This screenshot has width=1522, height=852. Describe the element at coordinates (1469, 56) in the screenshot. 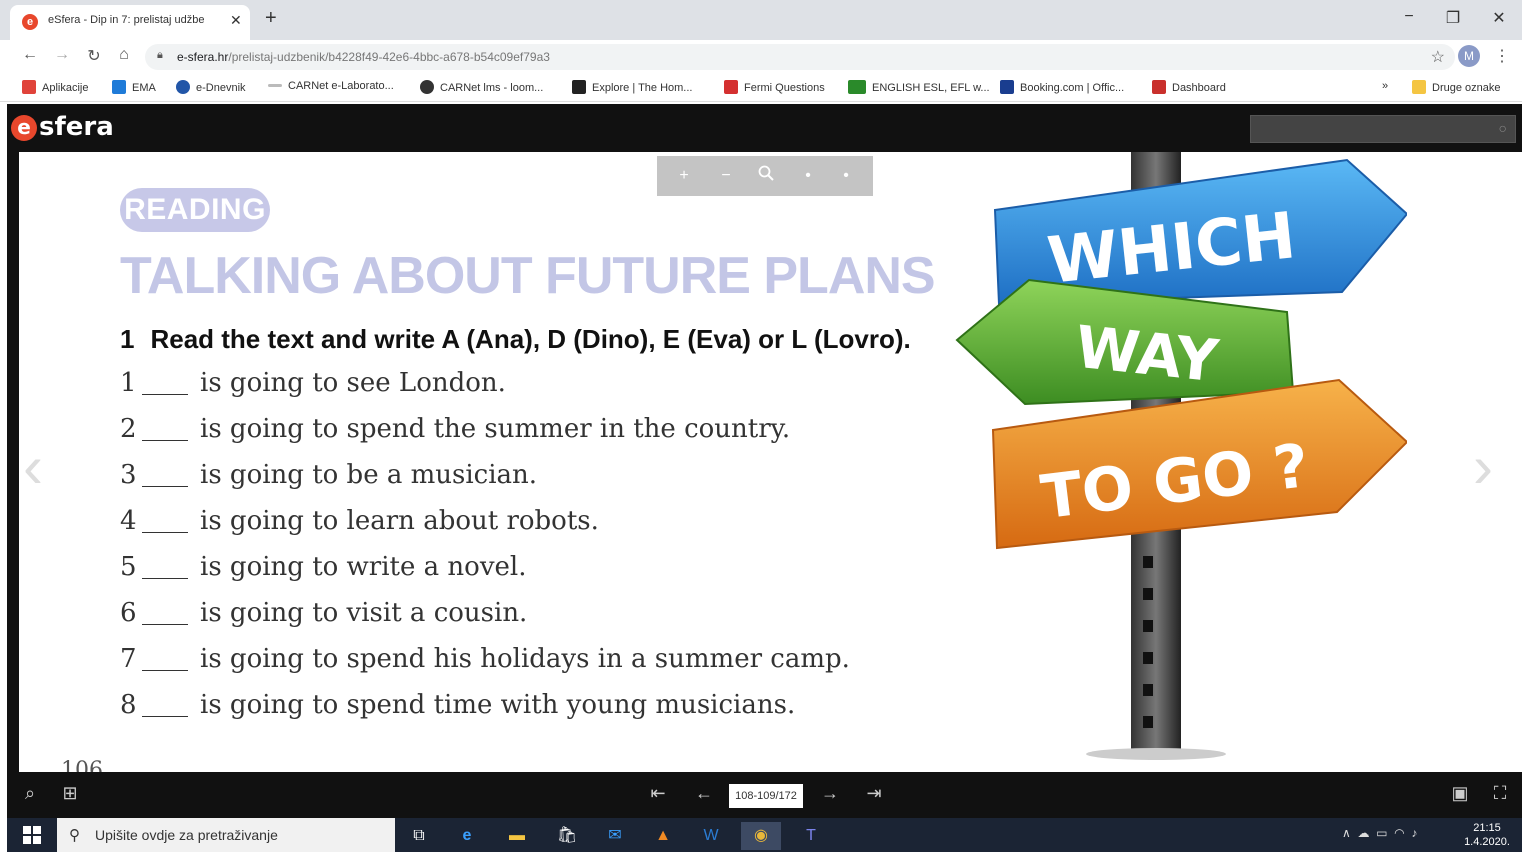

I see `profile-avatar: M` at that location.